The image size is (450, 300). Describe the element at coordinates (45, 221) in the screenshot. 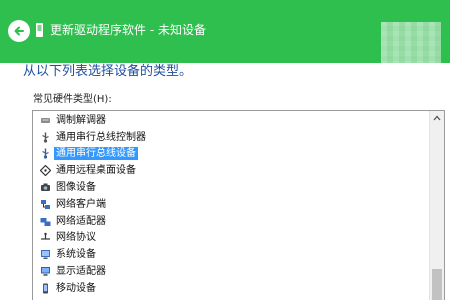

I see `network-adapter-icon` at that location.